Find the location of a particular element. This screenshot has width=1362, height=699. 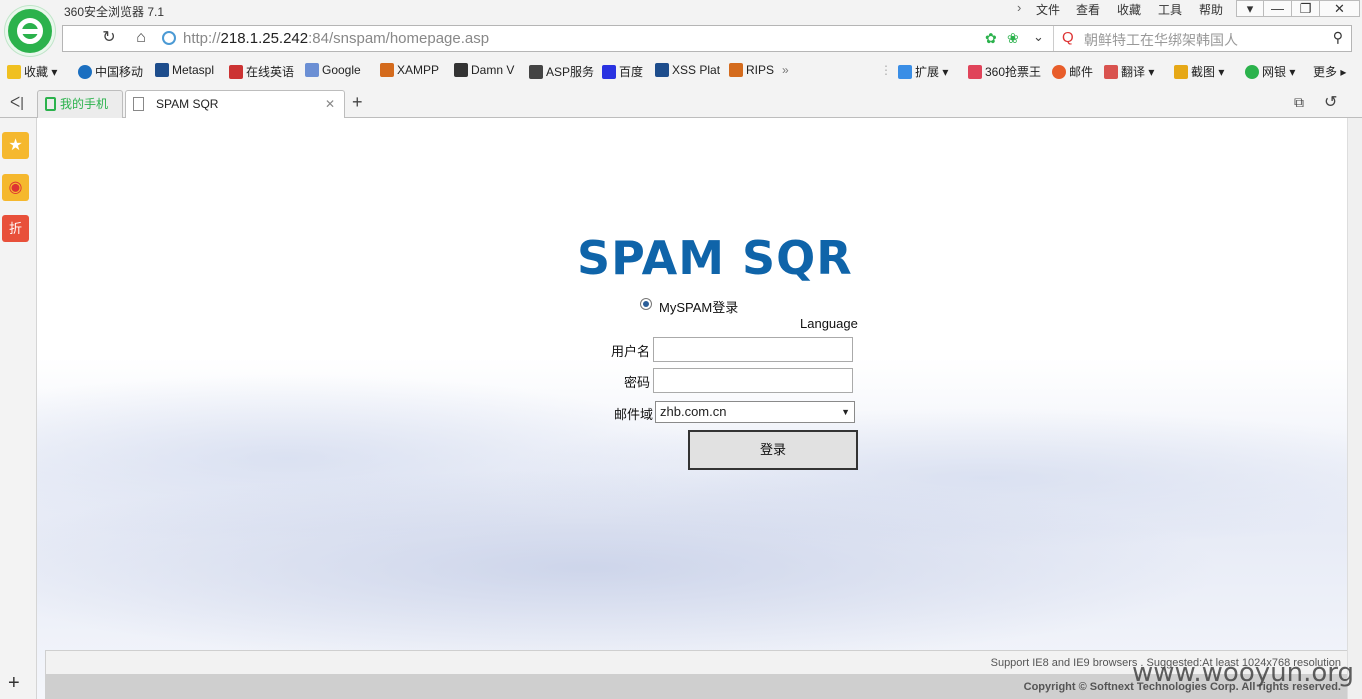

bookmark-xampp: XAMPP is located at coordinates (409, 70).